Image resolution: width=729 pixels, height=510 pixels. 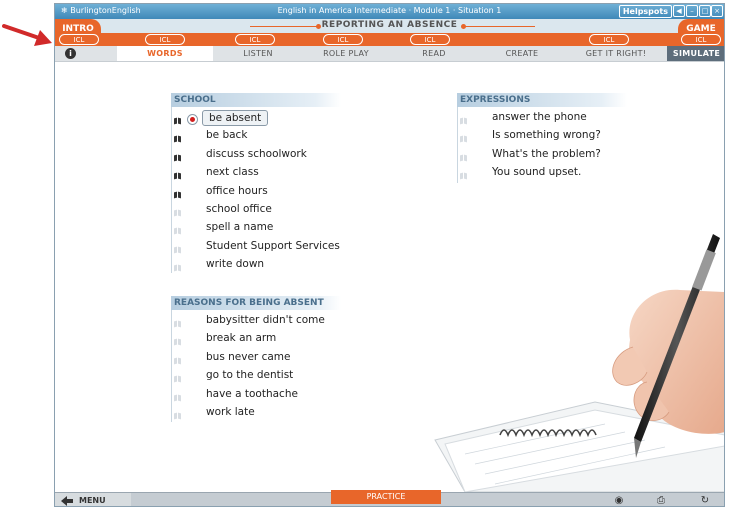 I want to click on word-row: You sound upset., so click(x=580, y=174).